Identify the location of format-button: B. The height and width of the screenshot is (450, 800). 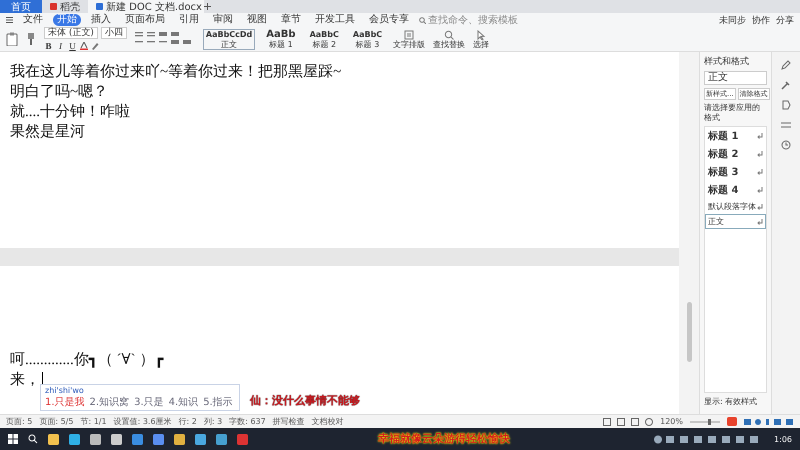
(48, 46).